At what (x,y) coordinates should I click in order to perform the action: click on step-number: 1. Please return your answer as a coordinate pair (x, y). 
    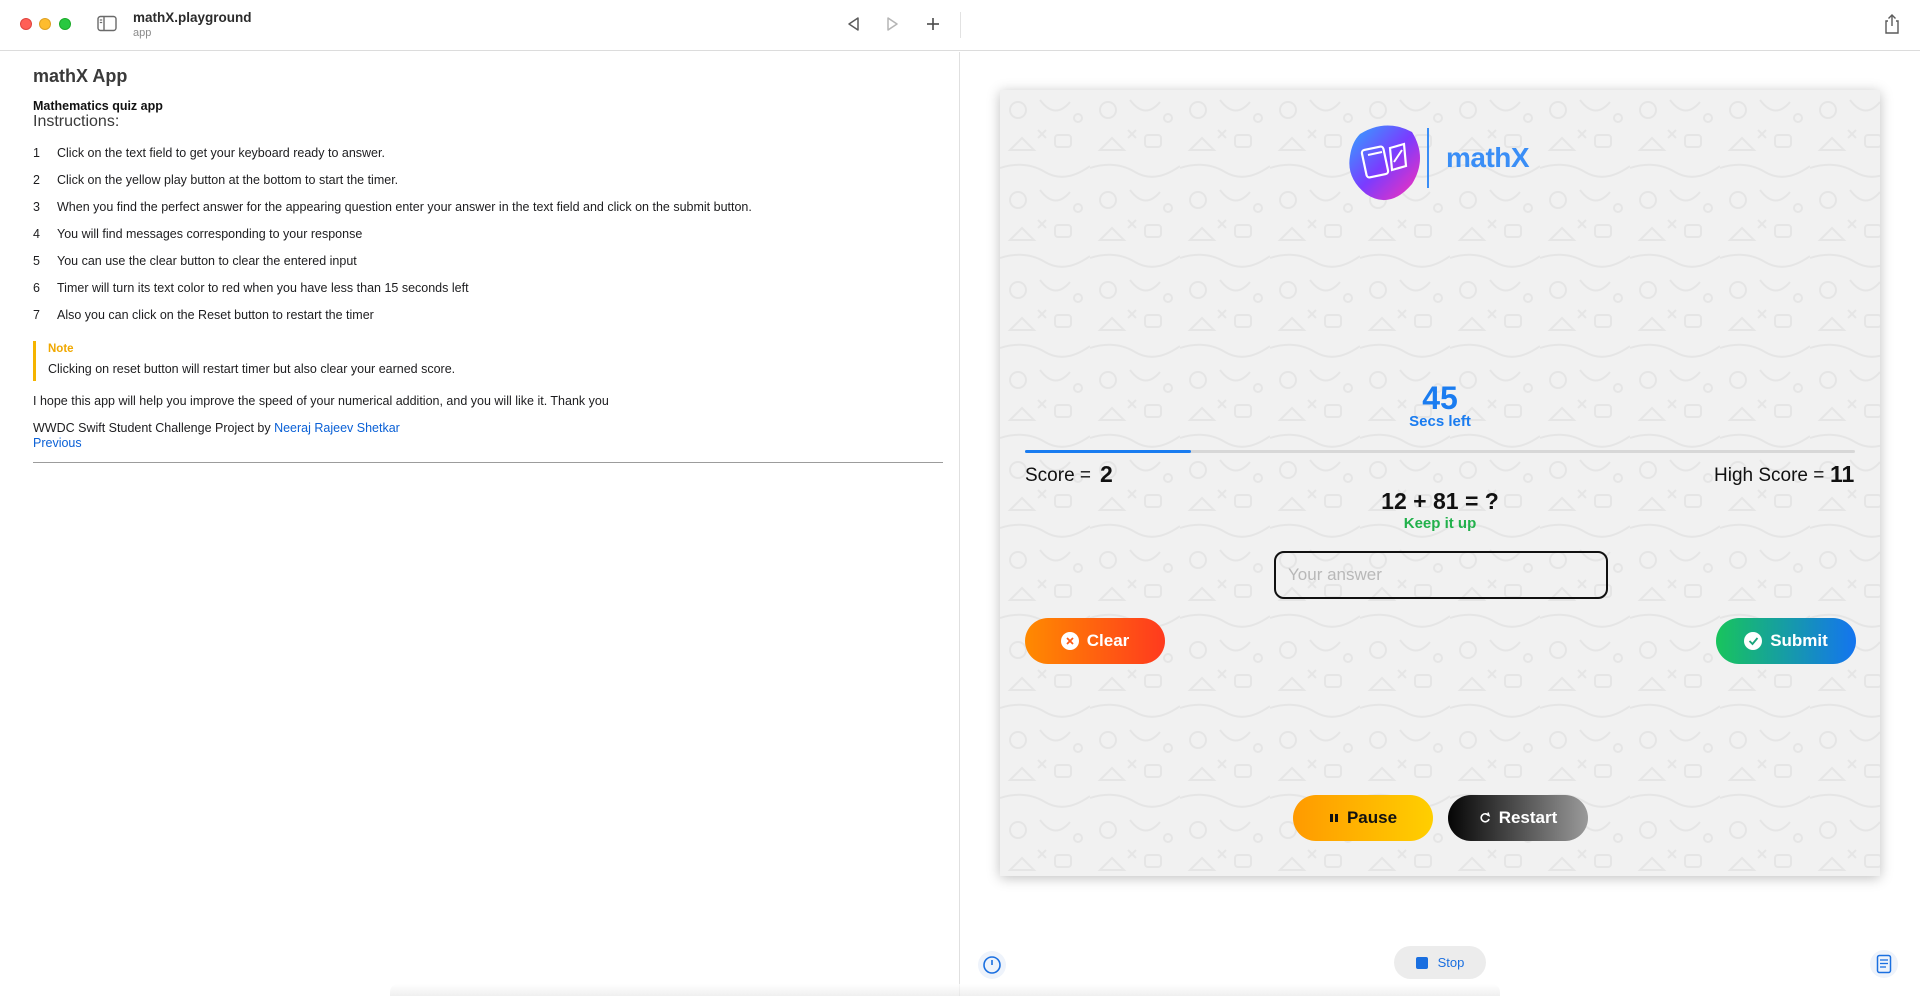
    Looking at the image, I should click on (36, 153).